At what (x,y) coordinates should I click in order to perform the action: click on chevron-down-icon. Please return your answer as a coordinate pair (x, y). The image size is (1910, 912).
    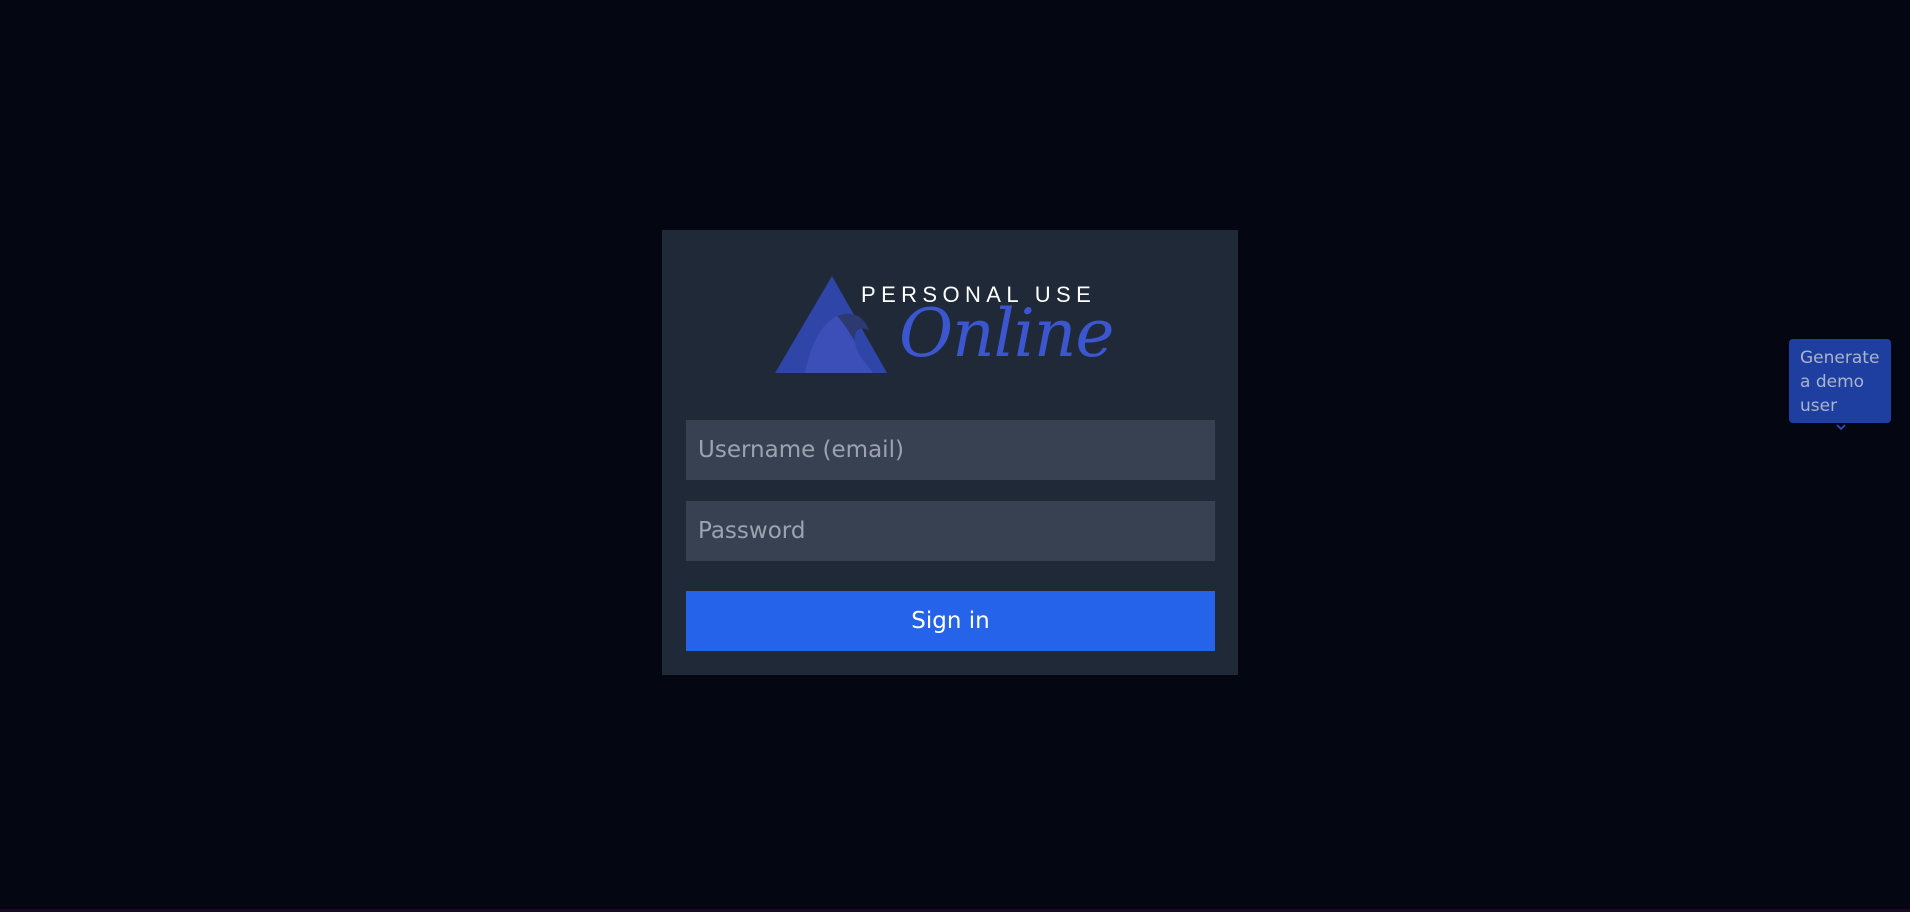
    Looking at the image, I should click on (1841, 427).